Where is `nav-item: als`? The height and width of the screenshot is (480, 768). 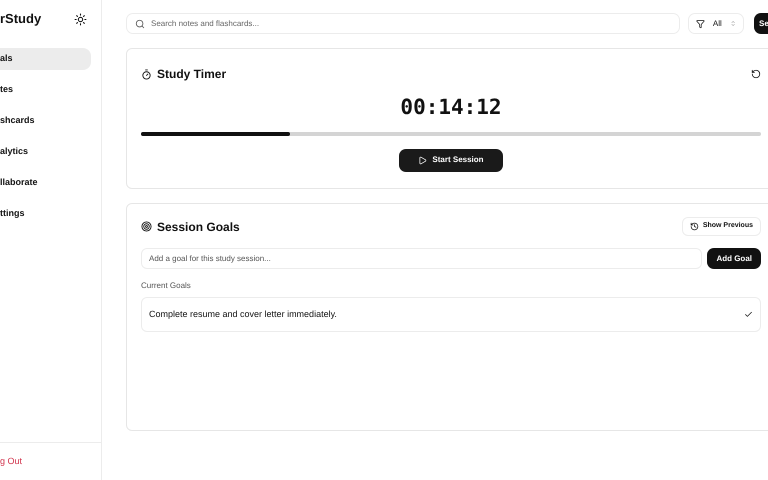 nav-item: als is located at coordinates (45, 59).